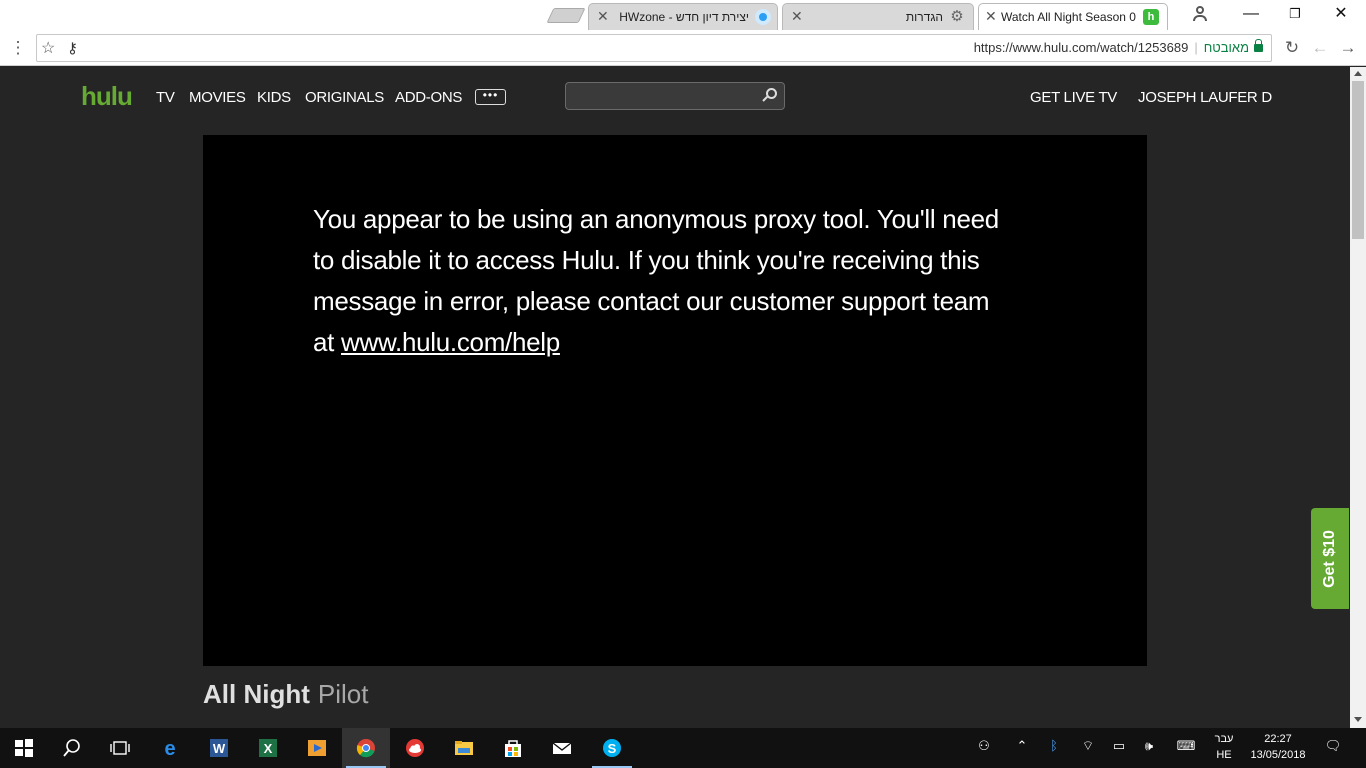  Describe the element at coordinates (1348, 48) in the screenshot. I see `back-arrow-icon: →` at that location.